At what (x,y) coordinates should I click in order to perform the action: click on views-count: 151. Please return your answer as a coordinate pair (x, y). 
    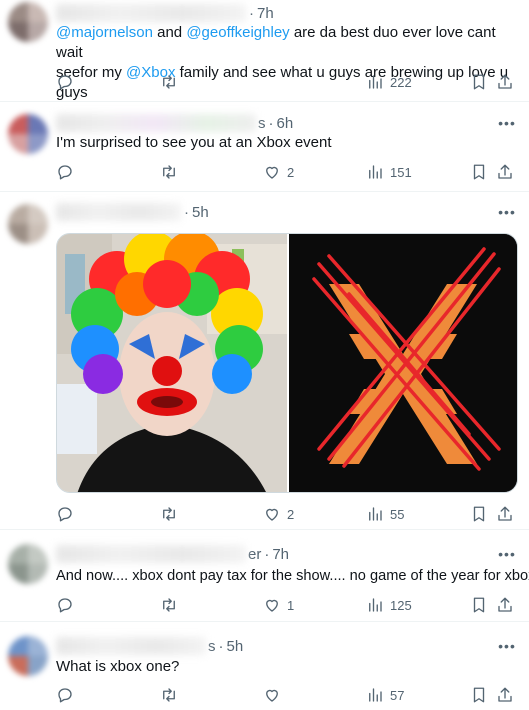
    Looking at the image, I should click on (401, 172).